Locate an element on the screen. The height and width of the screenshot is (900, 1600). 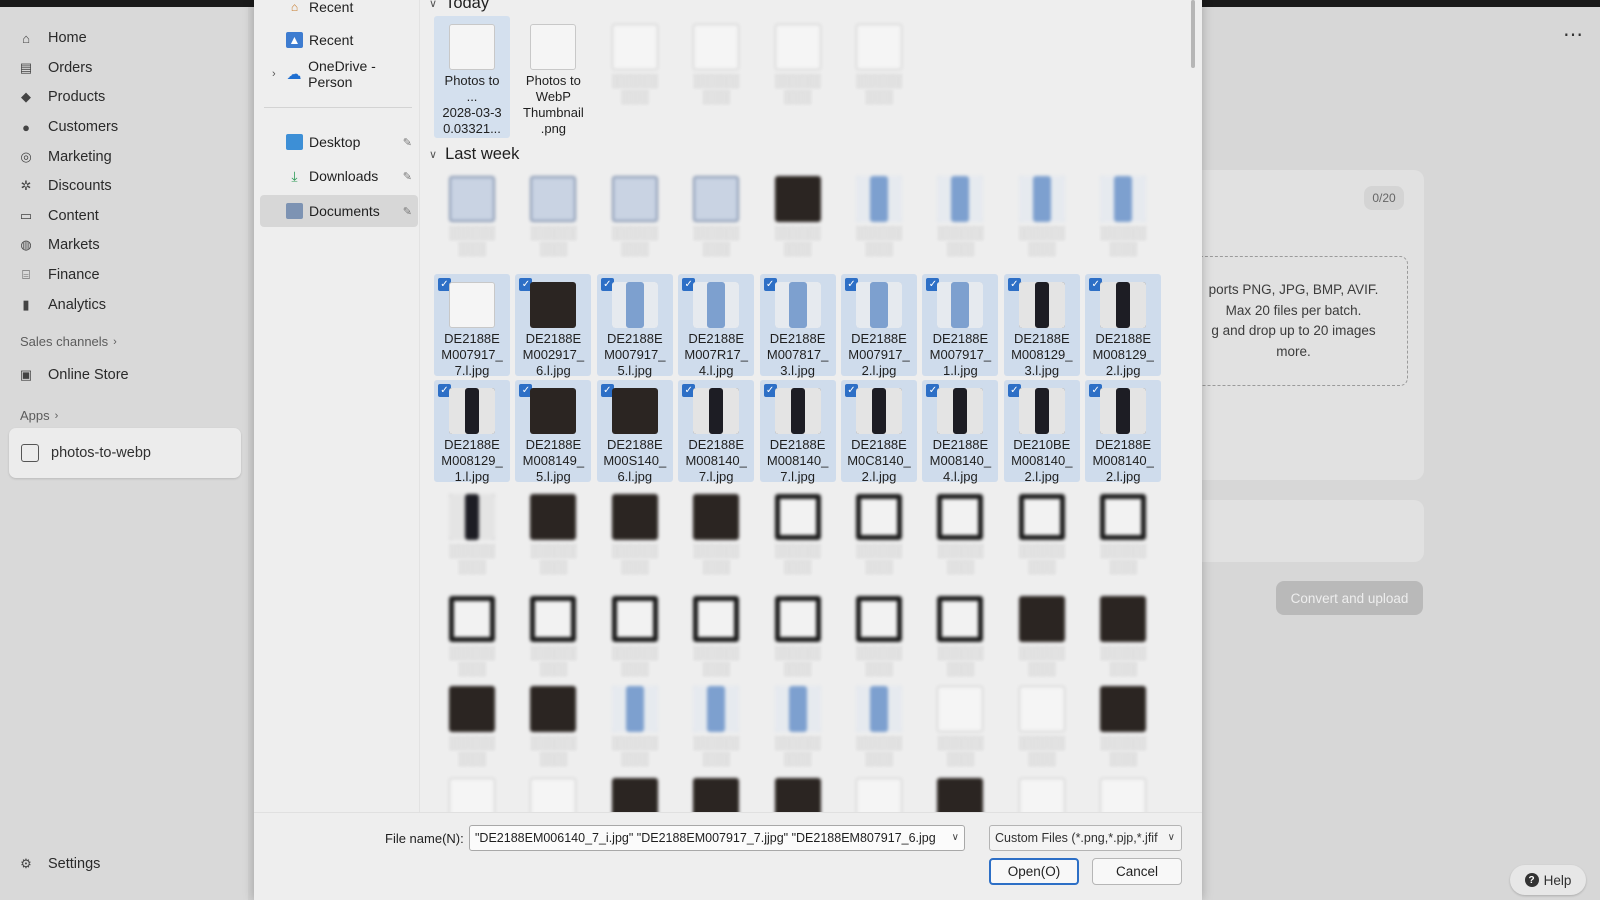
selected-file-tile: ✓ DE2188E M002917_ 6.l.jpg is located at coordinates (553, 326).